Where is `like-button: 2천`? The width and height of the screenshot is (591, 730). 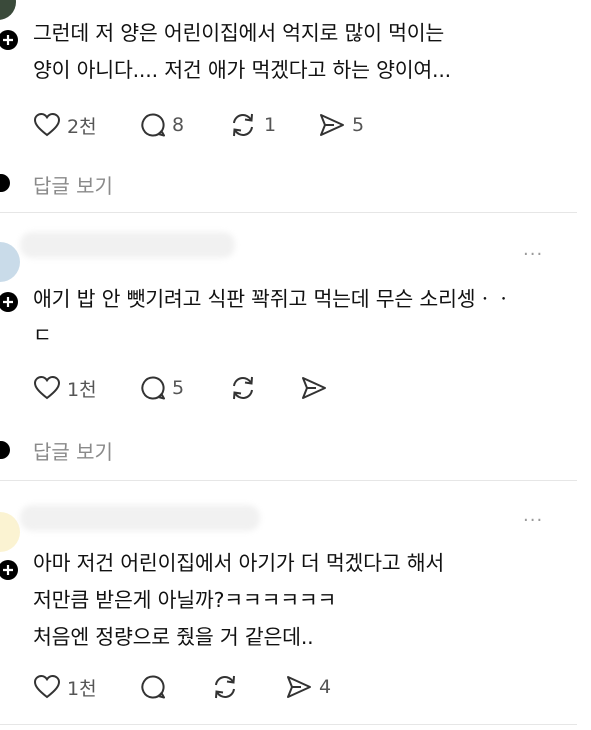 like-button: 2천 is located at coordinates (65, 125).